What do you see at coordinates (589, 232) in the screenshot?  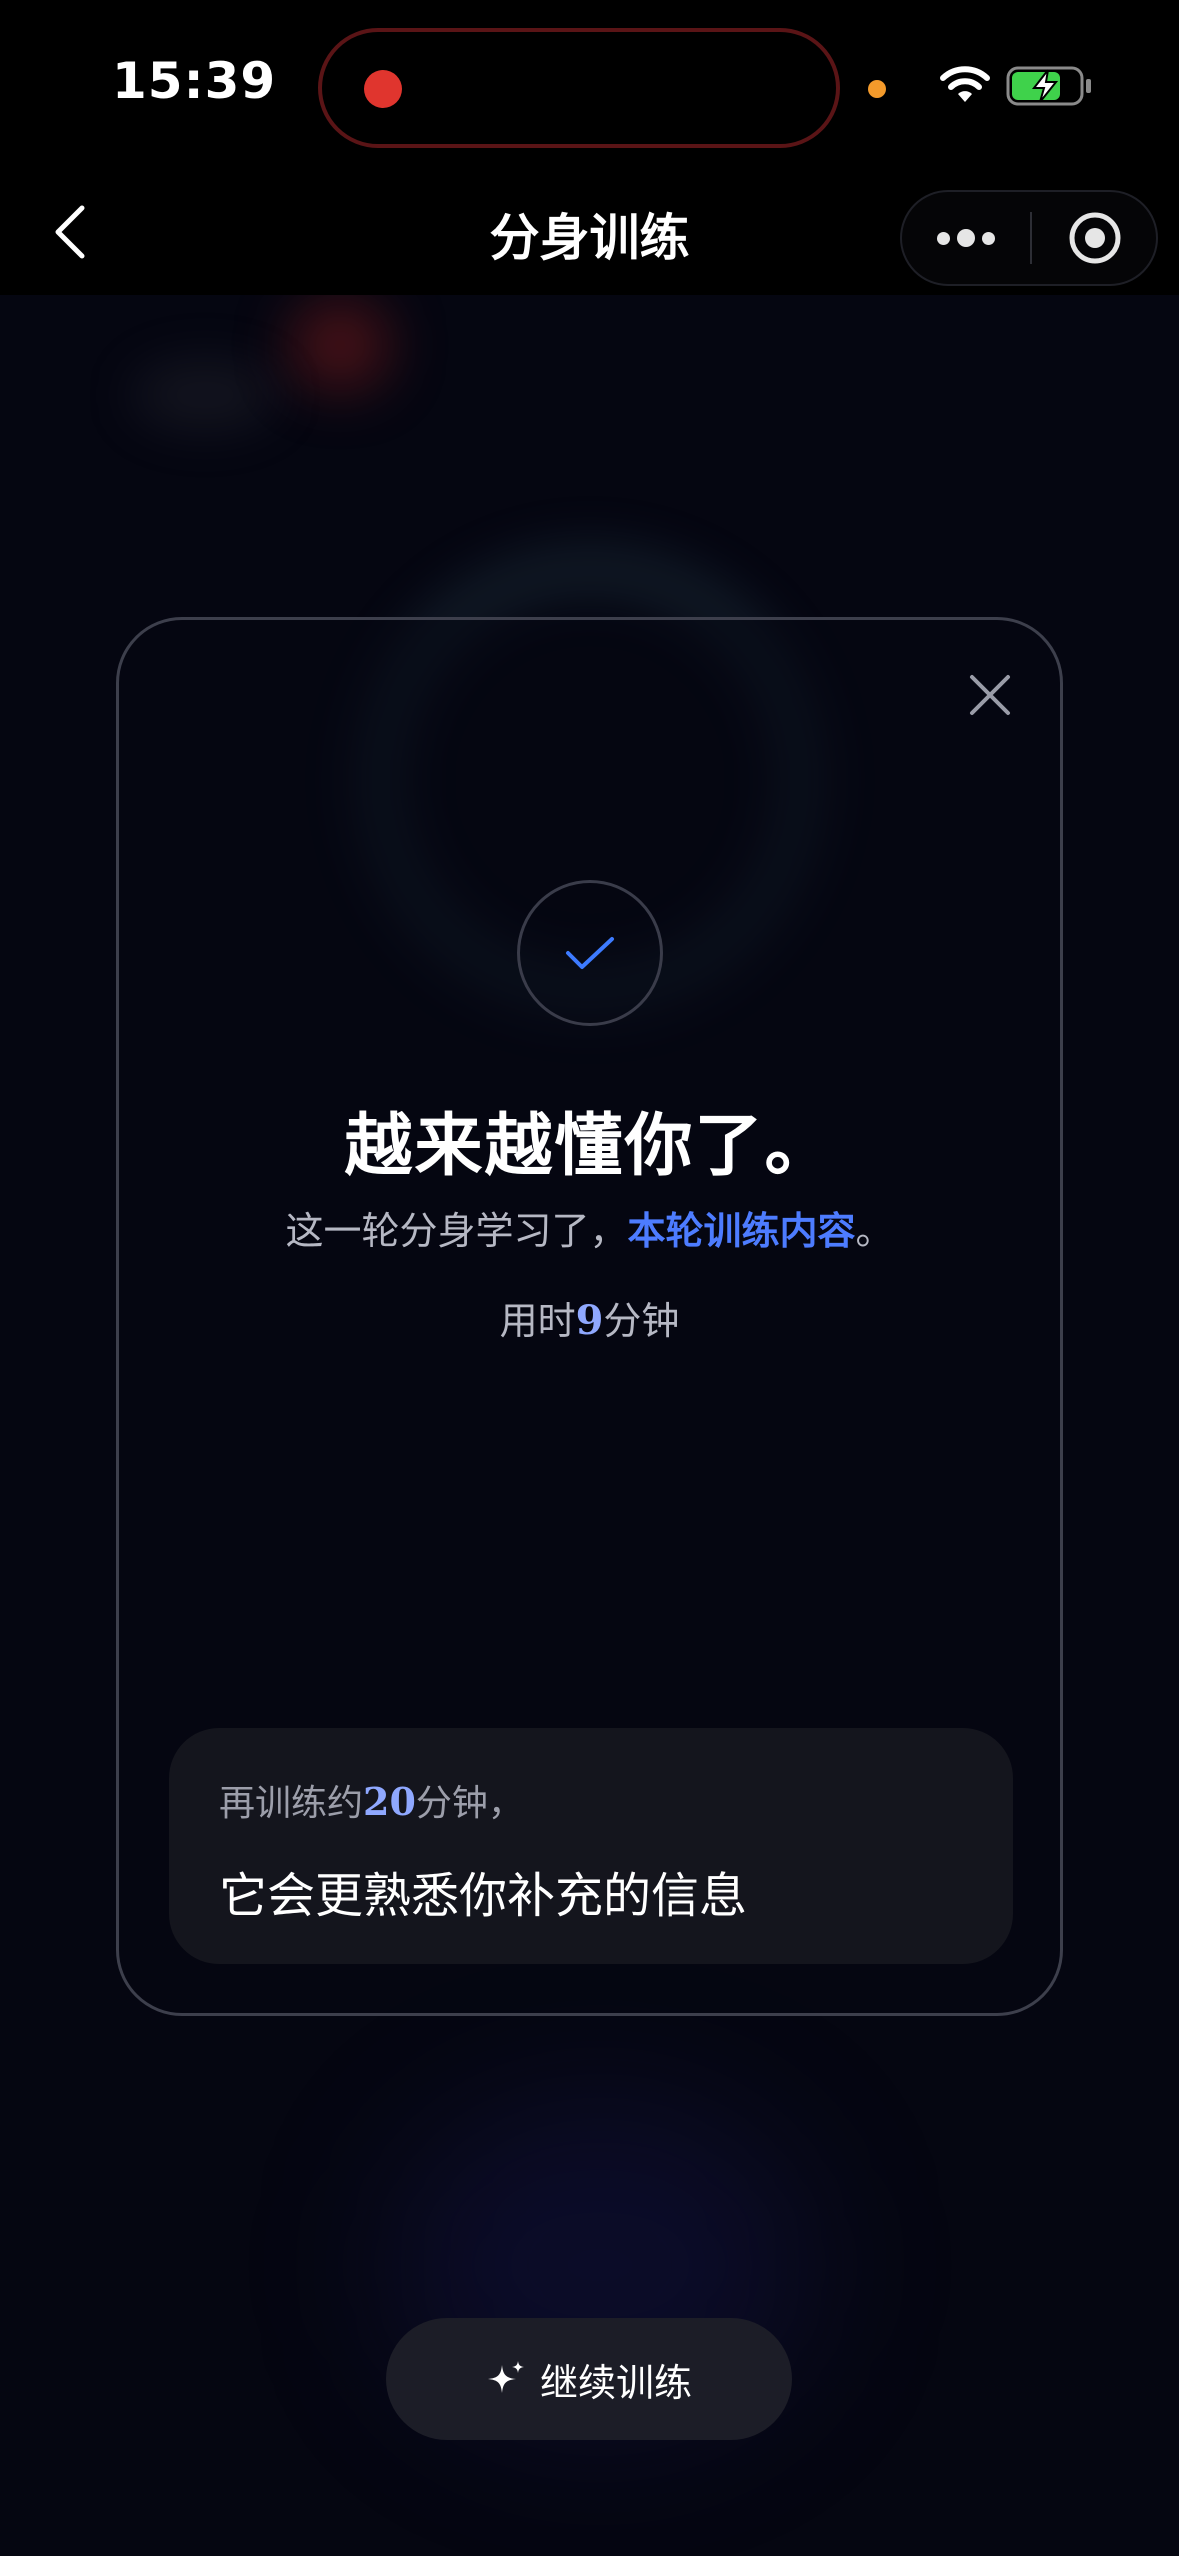 I see `navigation-bar: 分身训练` at bounding box center [589, 232].